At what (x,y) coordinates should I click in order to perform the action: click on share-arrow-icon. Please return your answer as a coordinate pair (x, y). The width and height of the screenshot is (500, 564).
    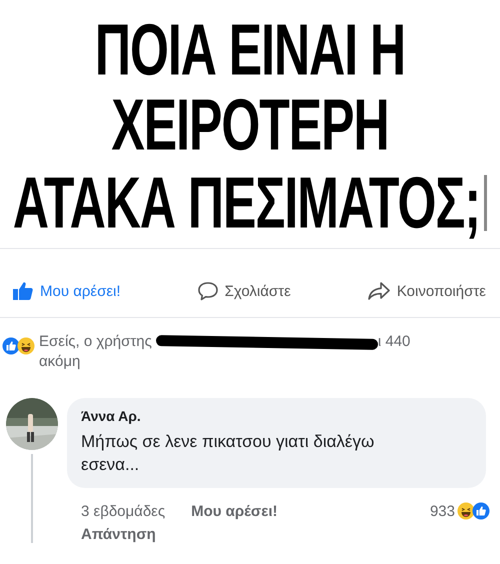
    Looking at the image, I should click on (378, 291).